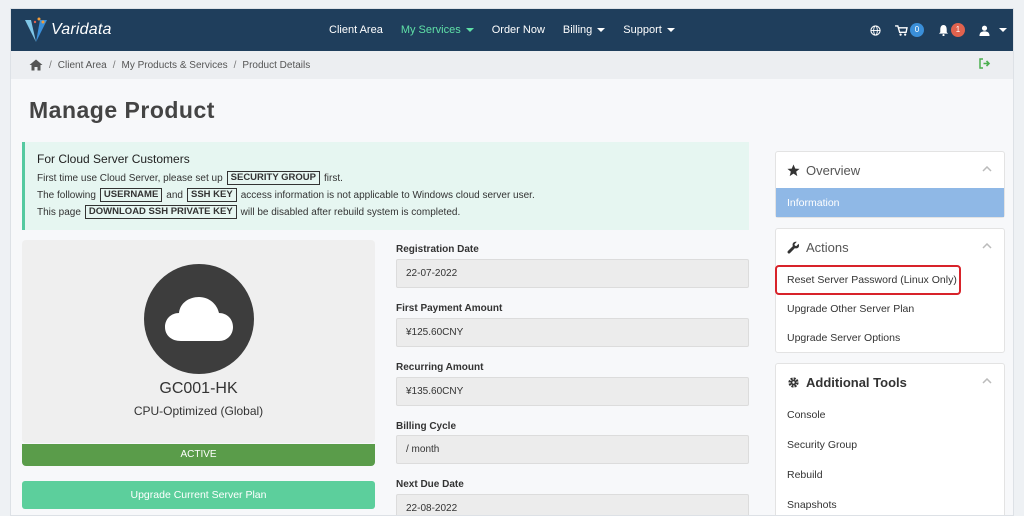 This screenshot has height=516, width=1024. I want to click on registration-date-label: Registration Date, so click(437, 249).